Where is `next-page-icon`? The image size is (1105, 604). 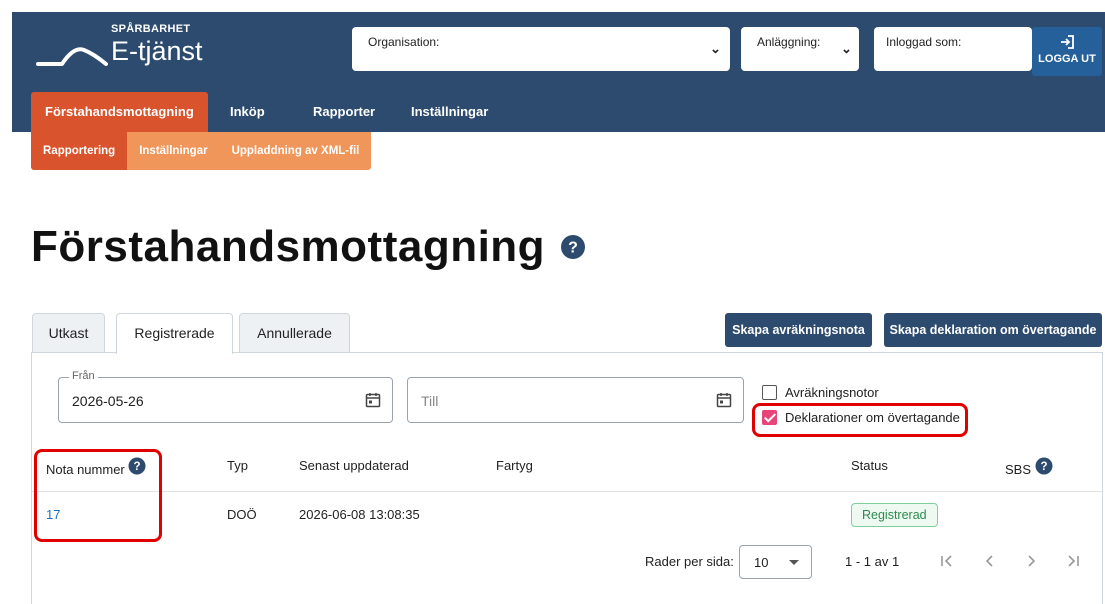 next-page-icon is located at coordinates (1031, 561).